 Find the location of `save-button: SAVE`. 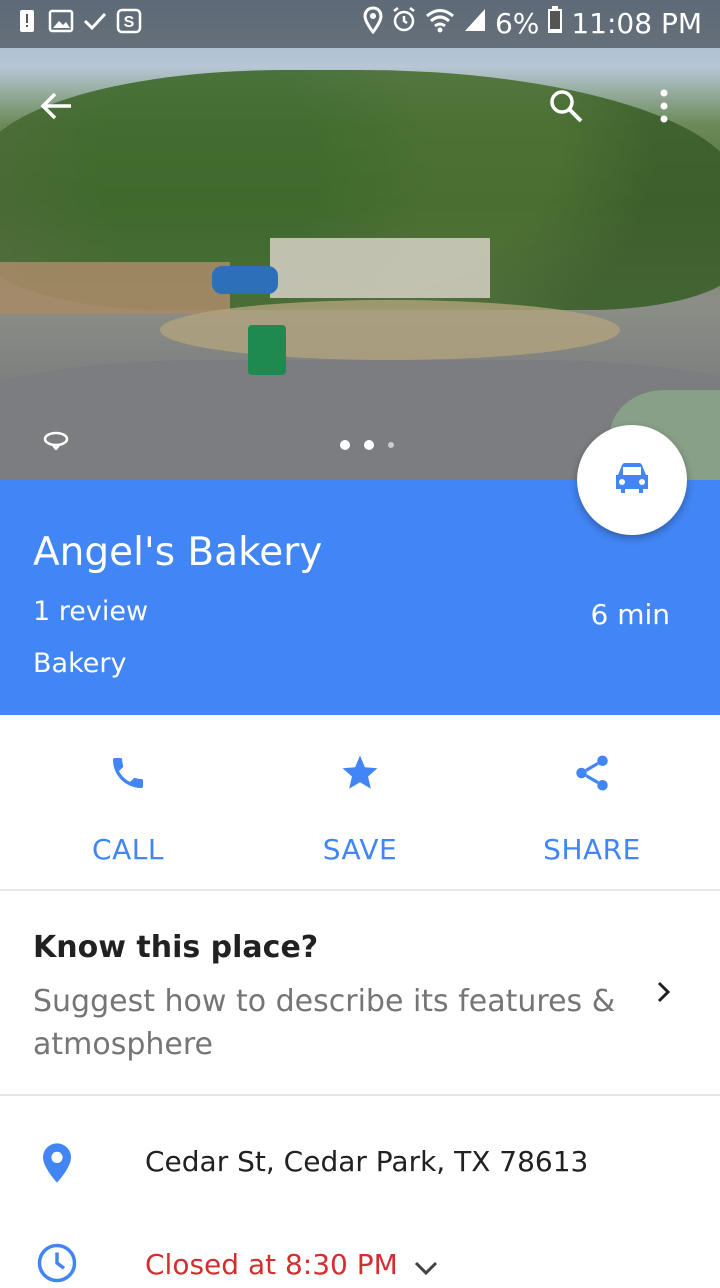

save-button: SAVE is located at coordinates (360, 802).